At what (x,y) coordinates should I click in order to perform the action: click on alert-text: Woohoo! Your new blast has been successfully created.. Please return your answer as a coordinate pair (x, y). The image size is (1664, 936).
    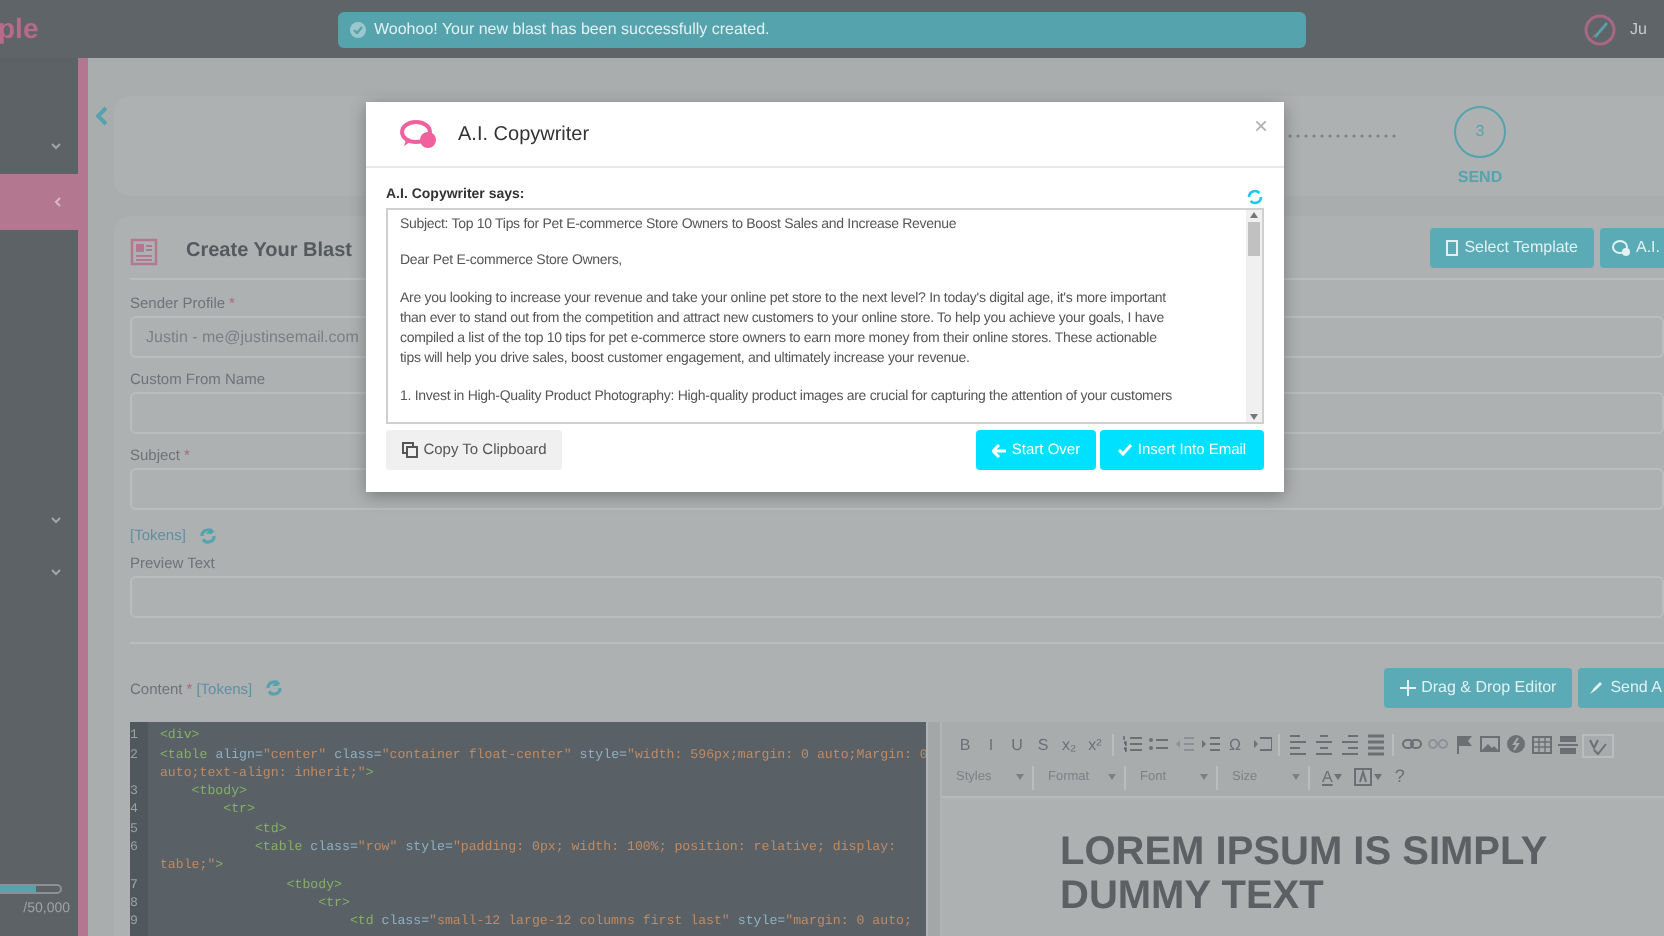
    Looking at the image, I should click on (572, 29).